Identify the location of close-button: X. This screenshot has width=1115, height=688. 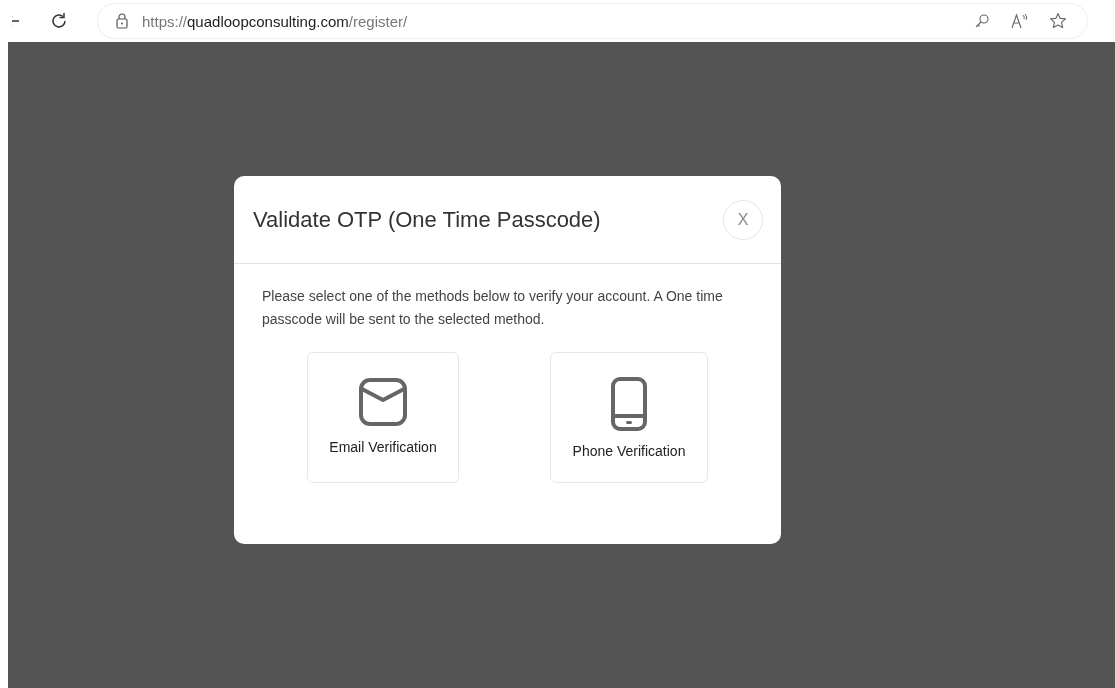
(743, 219).